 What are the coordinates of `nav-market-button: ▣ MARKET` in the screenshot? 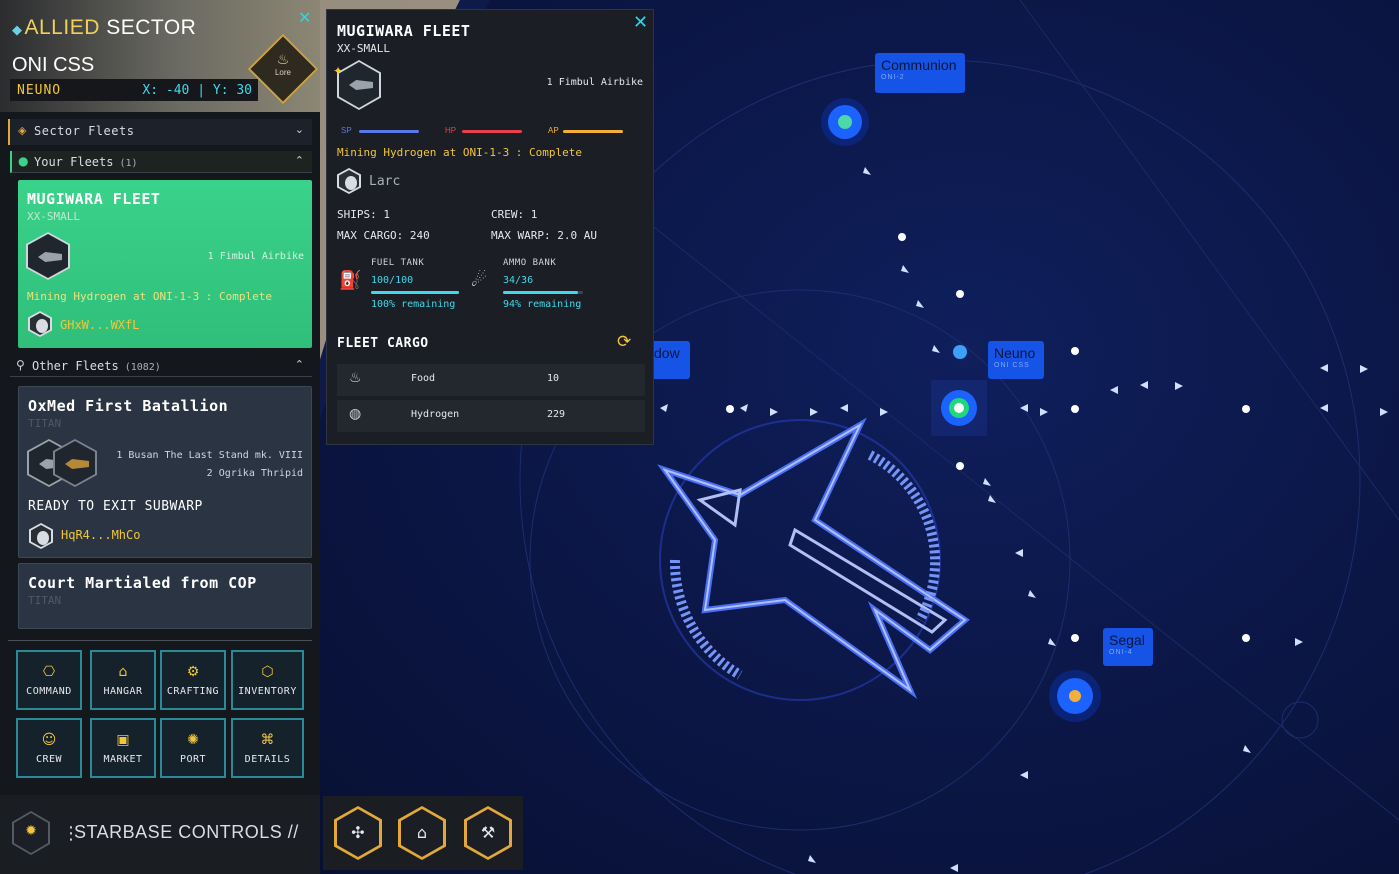 It's located at (123, 748).